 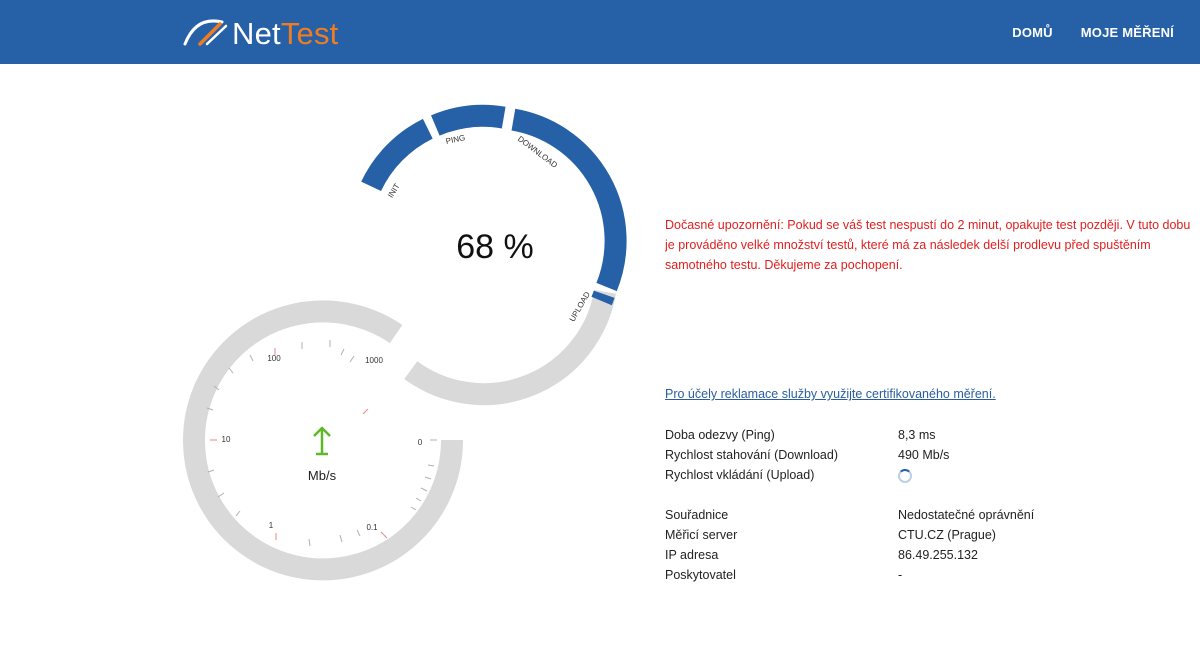 What do you see at coordinates (1032, 32) in the screenshot?
I see `nav-home-link: DOMŮ` at bounding box center [1032, 32].